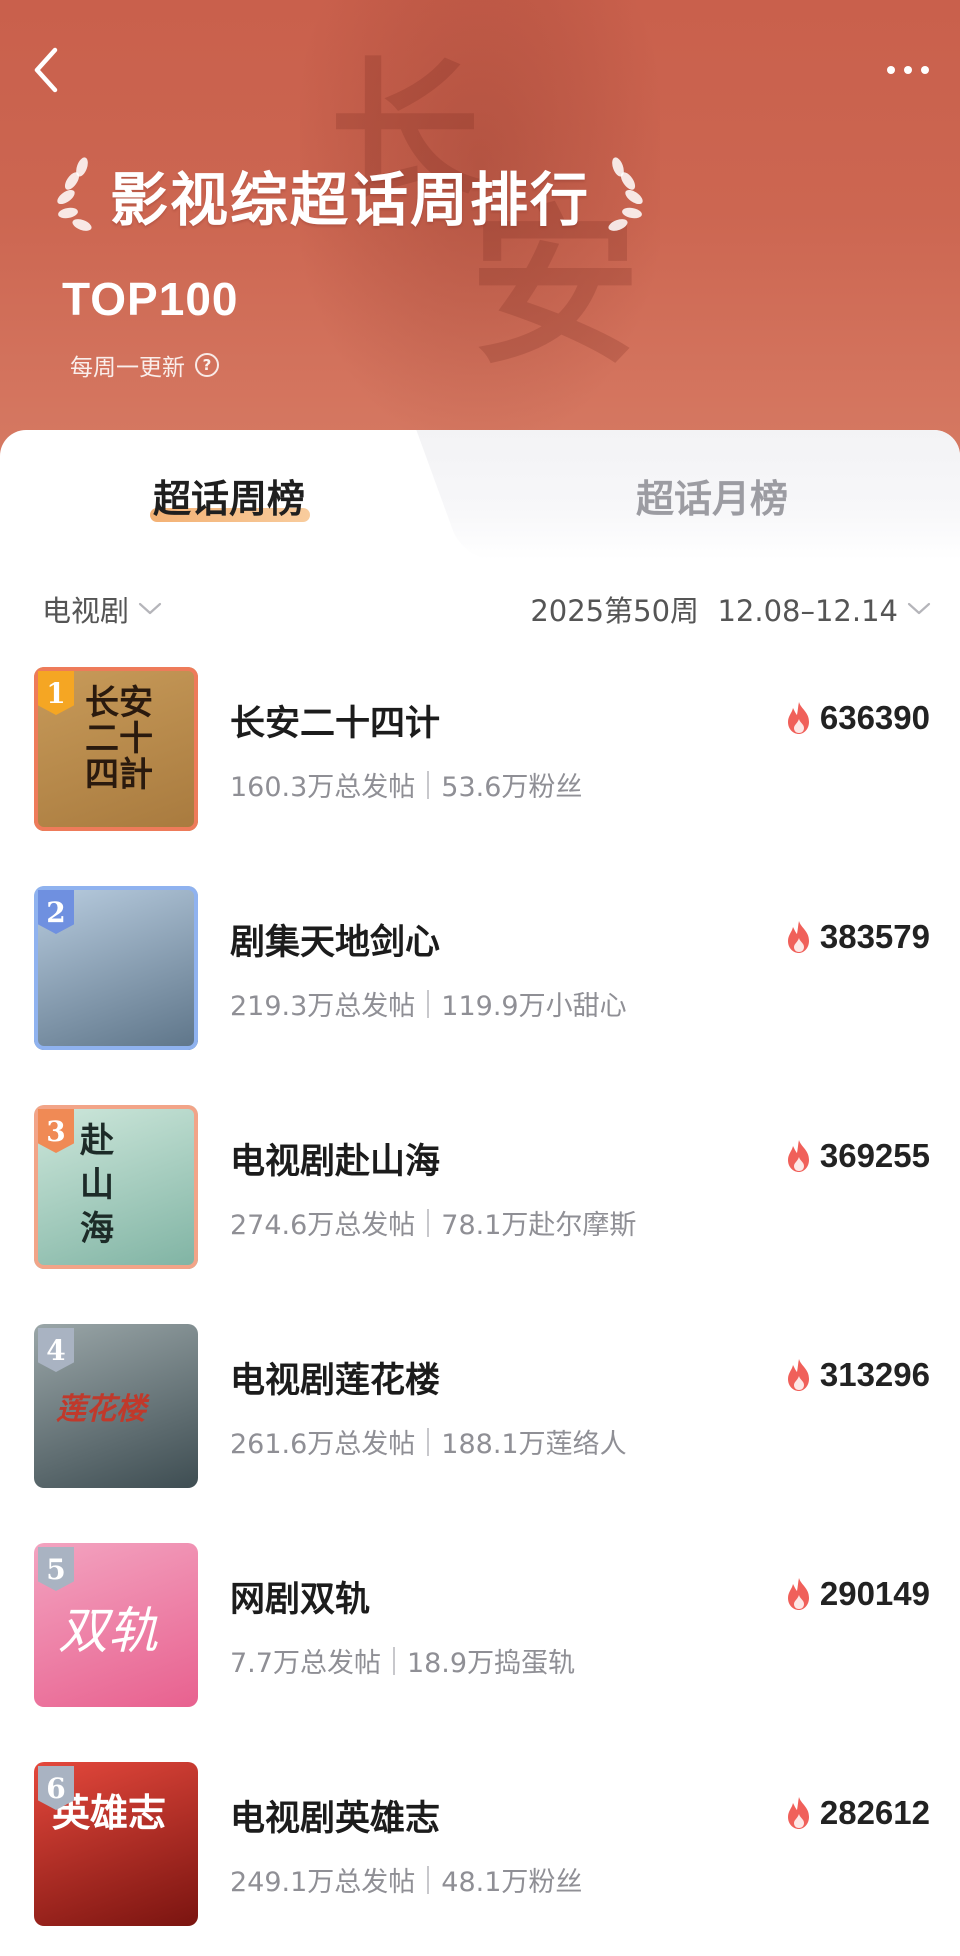 The image size is (960, 1956). I want to click on show-stats: 219.3万总发帖 119.9万小甜心, so click(428, 1003).